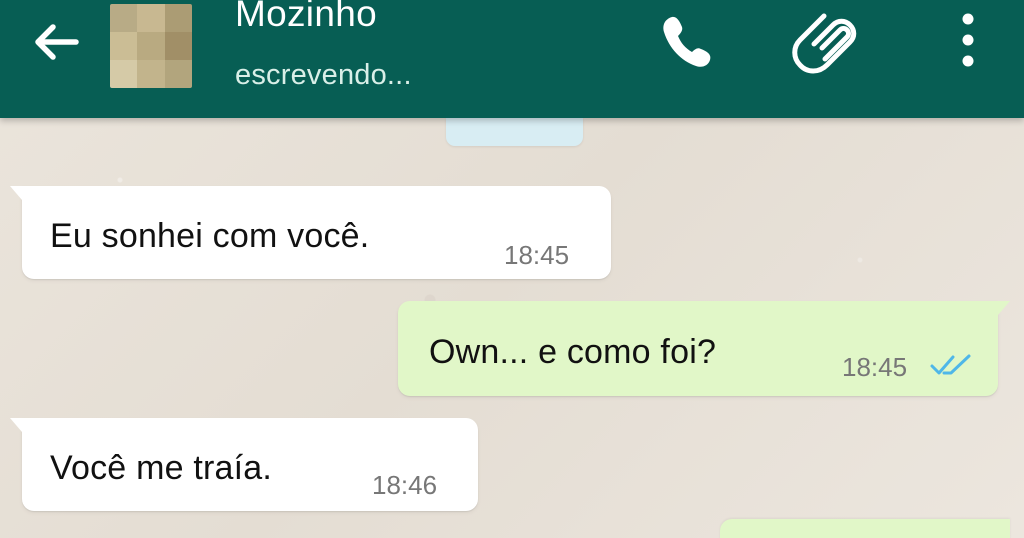 This screenshot has height=538, width=1024. What do you see at coordinates (161, 468) in the screenshot?
I see `message-text: Você me traía.` at bounding box center [161, 468].